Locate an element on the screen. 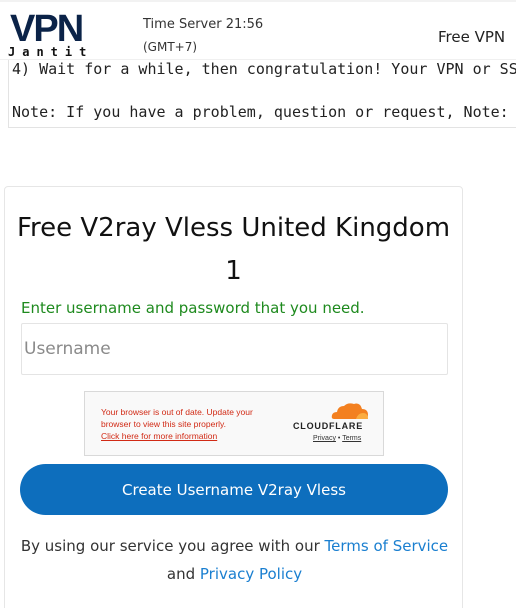 The image size is (516, 608). cloudflare-wordmark: CLOUDFLARE is located at coordinates (328, 426).